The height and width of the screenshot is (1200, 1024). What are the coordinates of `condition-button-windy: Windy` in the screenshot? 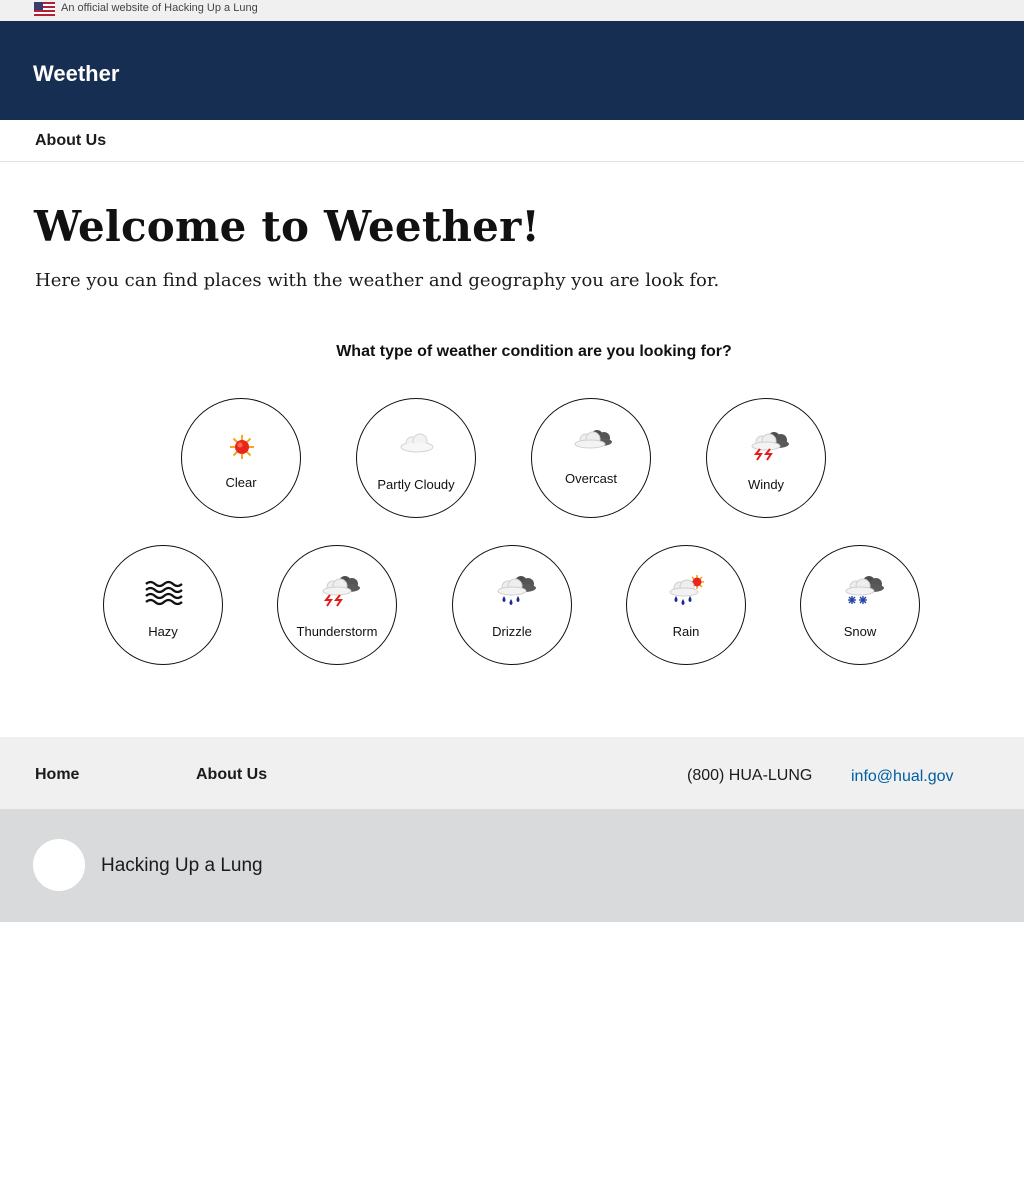 It's located at (766, 458).